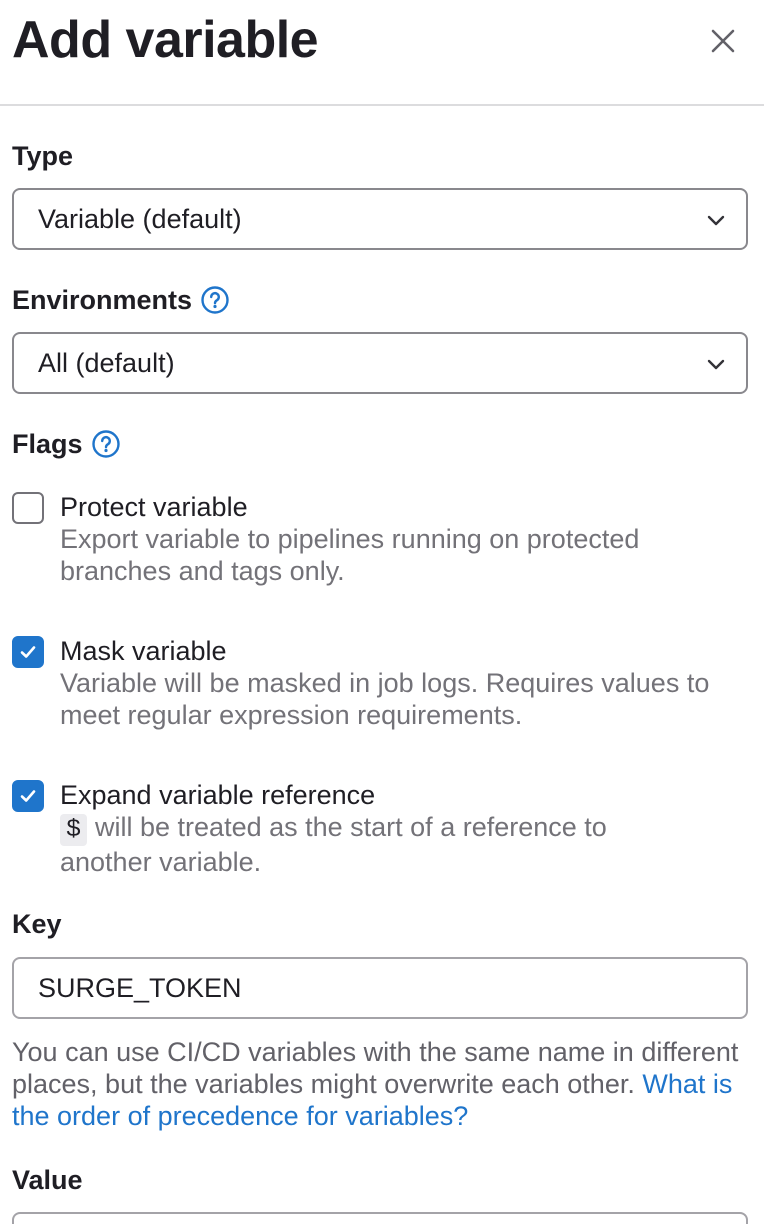  Describe the element at coordinates (154, 507) in the screenshot. I see `protect-variable-label: Protect variable` at that location.